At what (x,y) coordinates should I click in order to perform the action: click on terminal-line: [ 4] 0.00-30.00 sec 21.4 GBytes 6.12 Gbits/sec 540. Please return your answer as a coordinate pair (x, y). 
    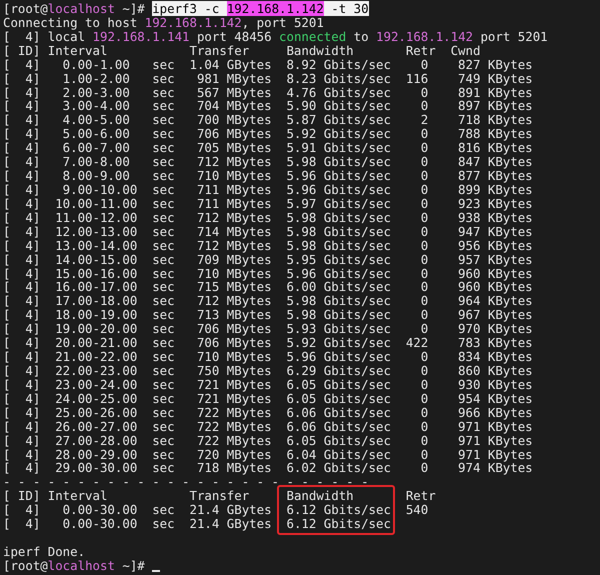
    Looking at the image, I should click on (215, 510).